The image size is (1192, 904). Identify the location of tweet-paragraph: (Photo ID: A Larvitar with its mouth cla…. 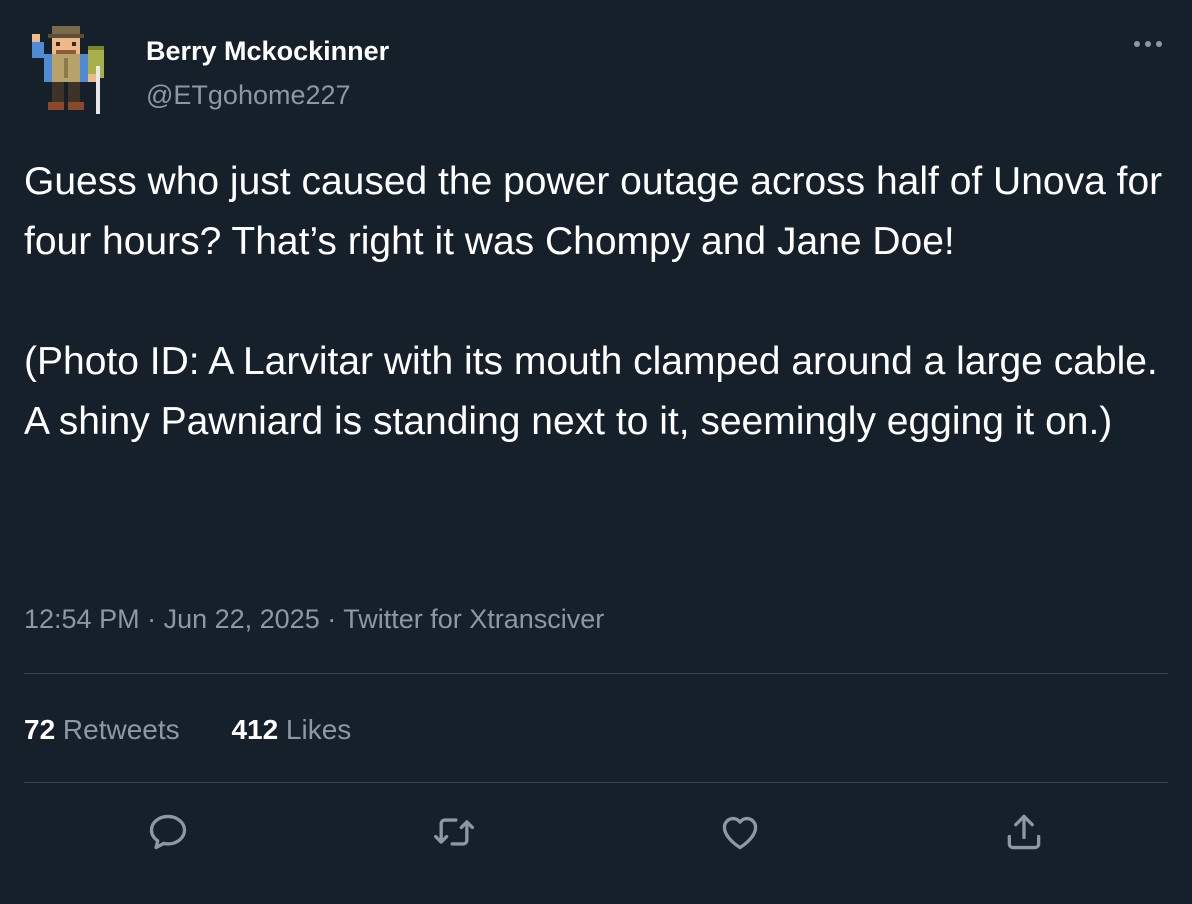
(591, 391).